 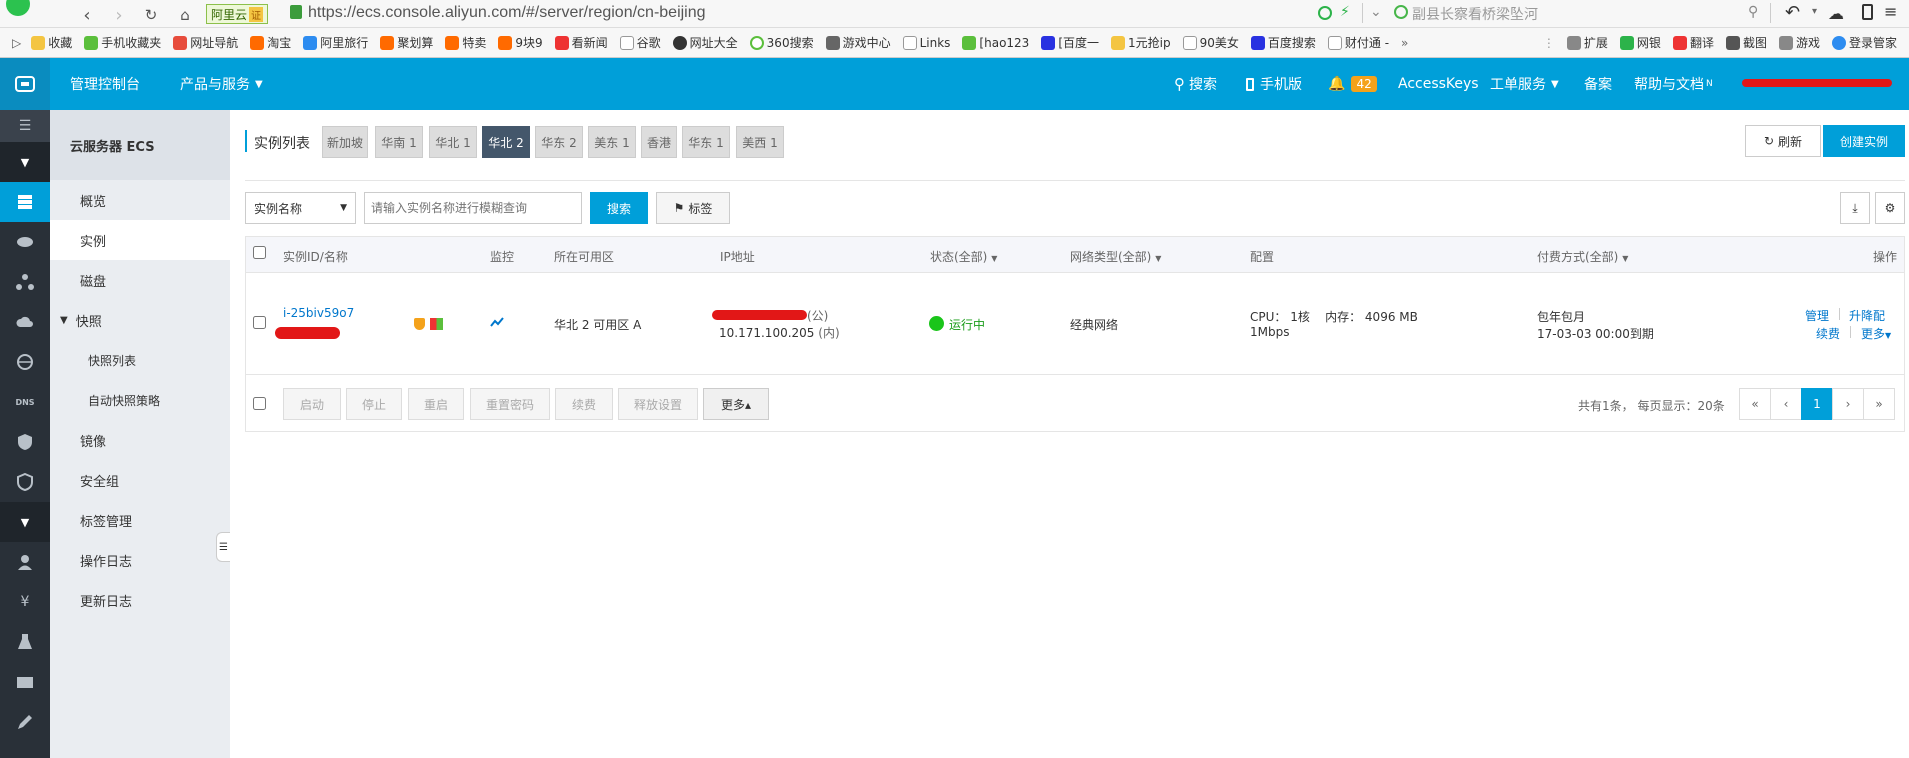 What do you see at coordinates (312, 404) in the screenshot?
I see `start-button: 启动` at bounding box center [312, 404].